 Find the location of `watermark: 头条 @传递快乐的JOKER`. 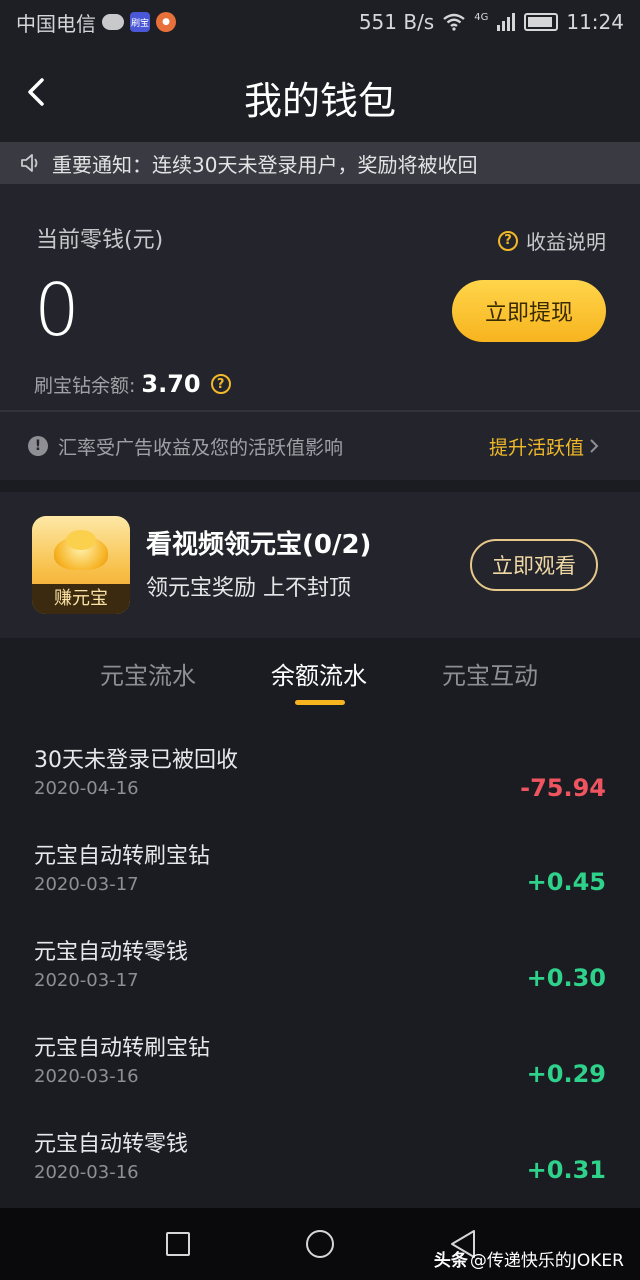

watermark: 头条 @传递快乐的JOKER is located at coordinates (529, 1258).